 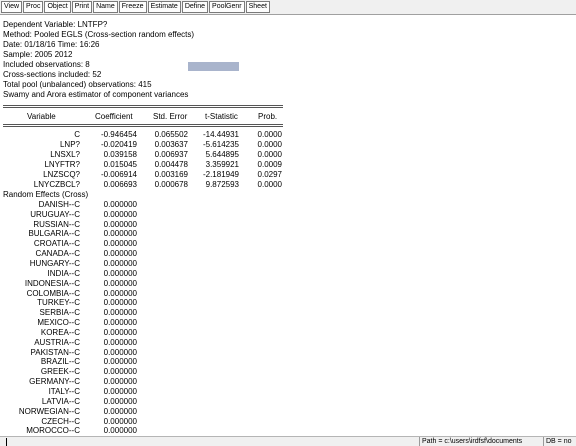 What do you see at coordinates (60, 372) in the screenshot?
I see `cross-section-name: GREEK--C` at bounding box center [60, 372].